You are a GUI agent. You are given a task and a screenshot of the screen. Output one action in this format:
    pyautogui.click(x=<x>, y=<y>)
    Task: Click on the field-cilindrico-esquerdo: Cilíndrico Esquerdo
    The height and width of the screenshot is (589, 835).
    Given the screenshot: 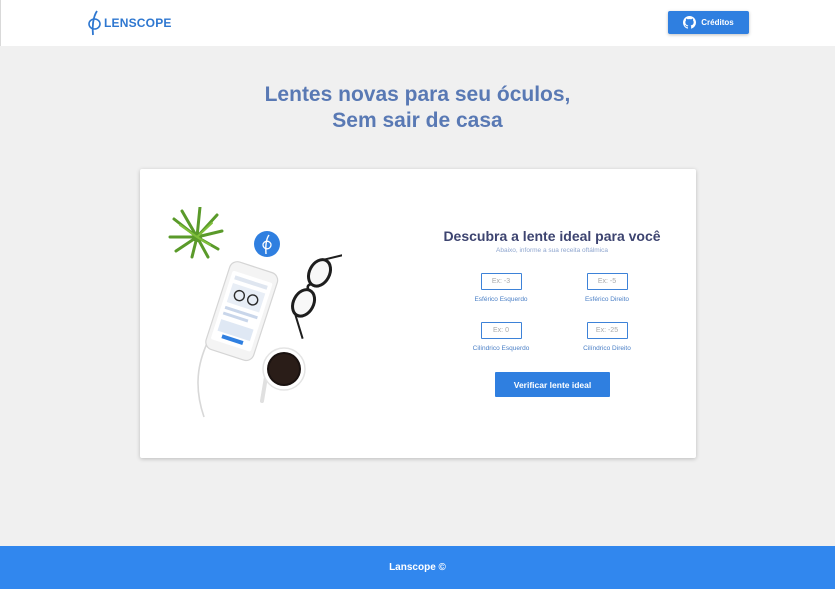 What is the action you would take?
    pyautogui.click(x=501, y=337)
    